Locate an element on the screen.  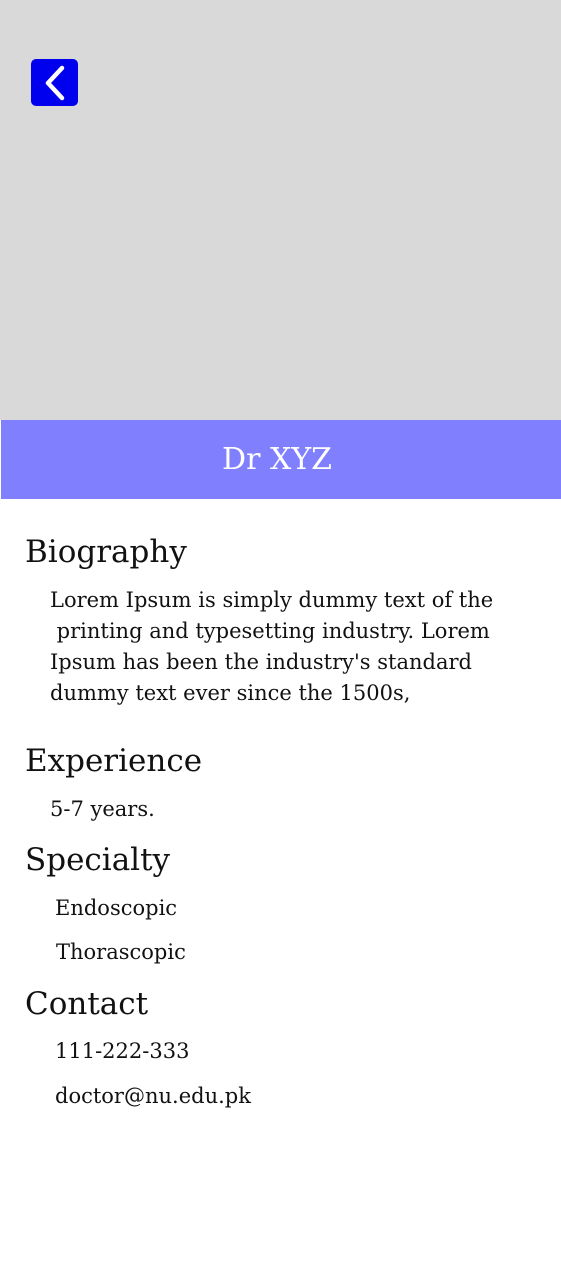
specialty-item-endoscopic: Endoscopic is located at coordinates (116, 908).